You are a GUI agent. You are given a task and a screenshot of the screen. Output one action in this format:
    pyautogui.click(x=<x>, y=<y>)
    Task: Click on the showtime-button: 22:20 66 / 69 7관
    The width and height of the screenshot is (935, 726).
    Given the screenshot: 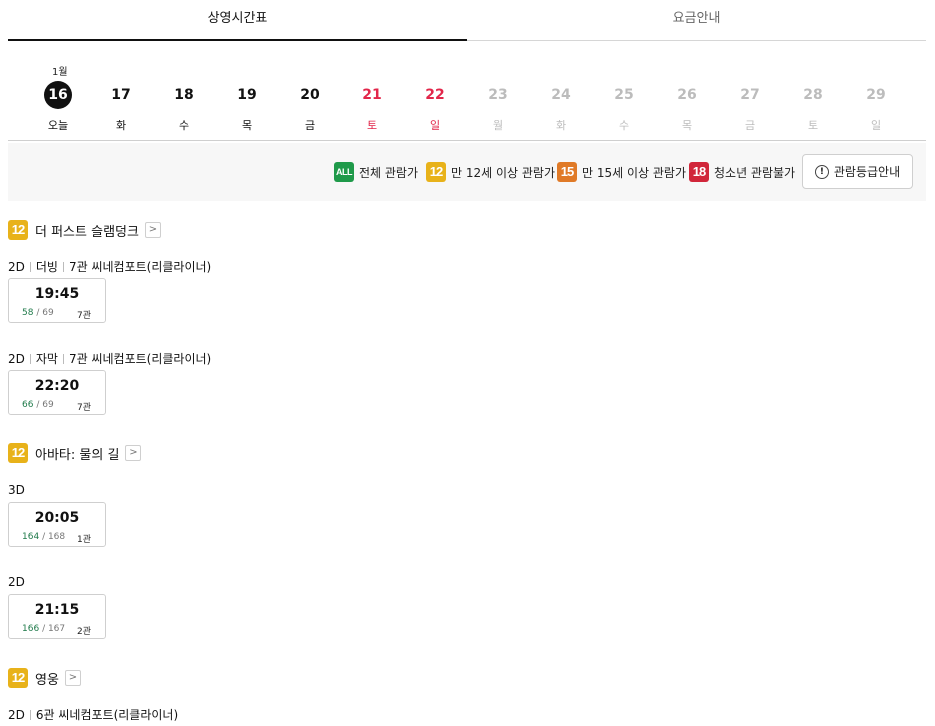 What is the action you would take?
    pyautogui.click(x=57, y=392)
    